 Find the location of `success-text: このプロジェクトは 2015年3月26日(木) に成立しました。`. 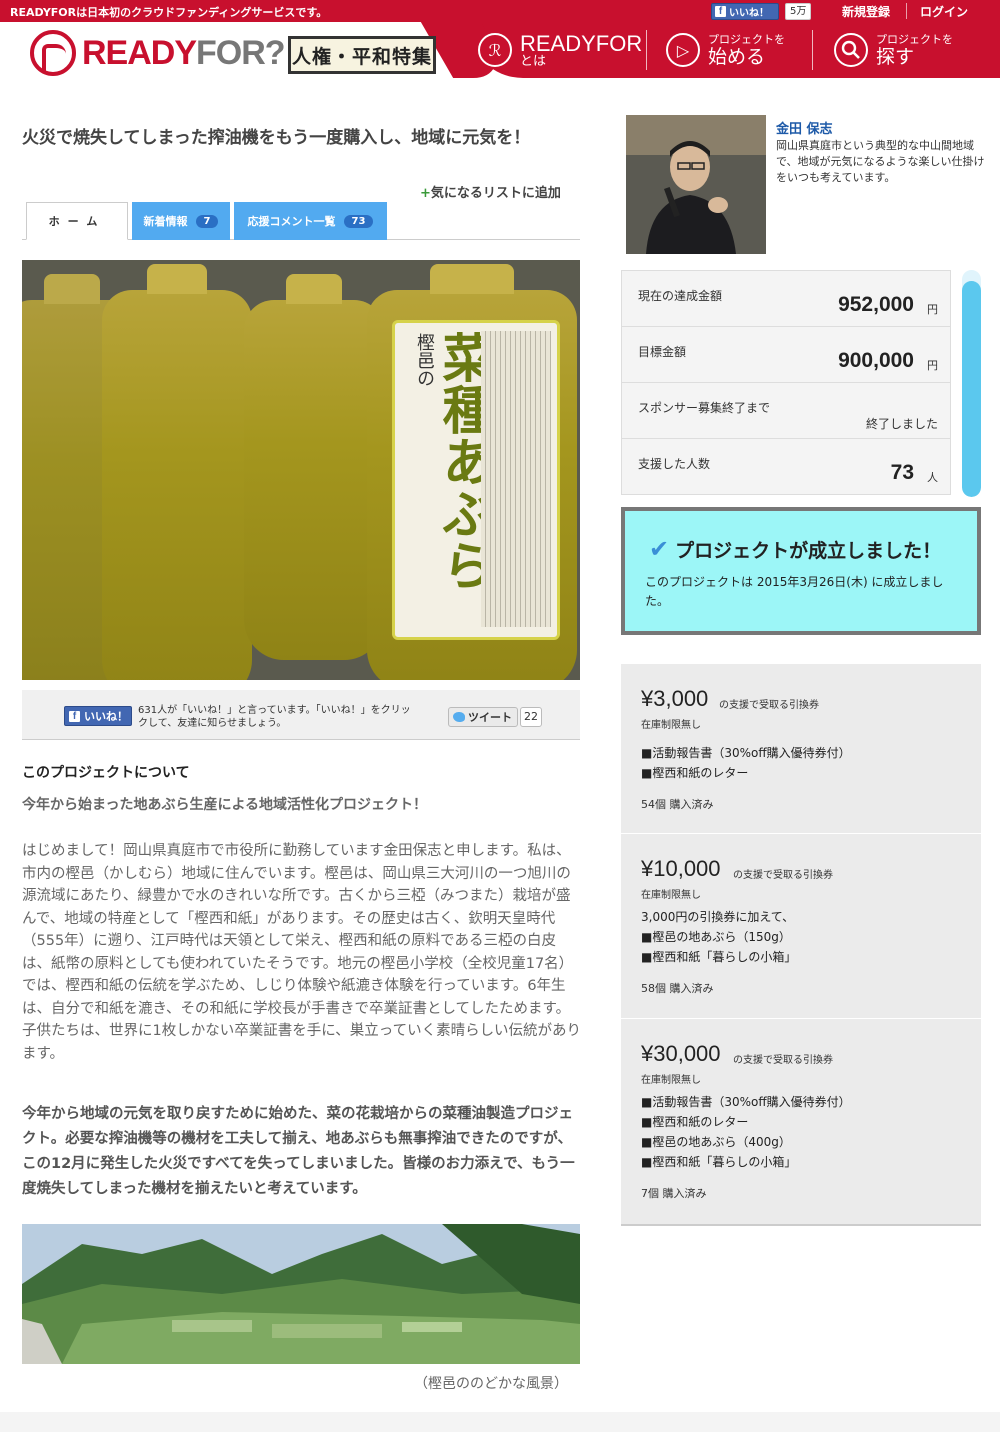

success-text: このプロジェクトは 2015年3月26日(木) に成立しました。 is located at coordinates (794, 591).